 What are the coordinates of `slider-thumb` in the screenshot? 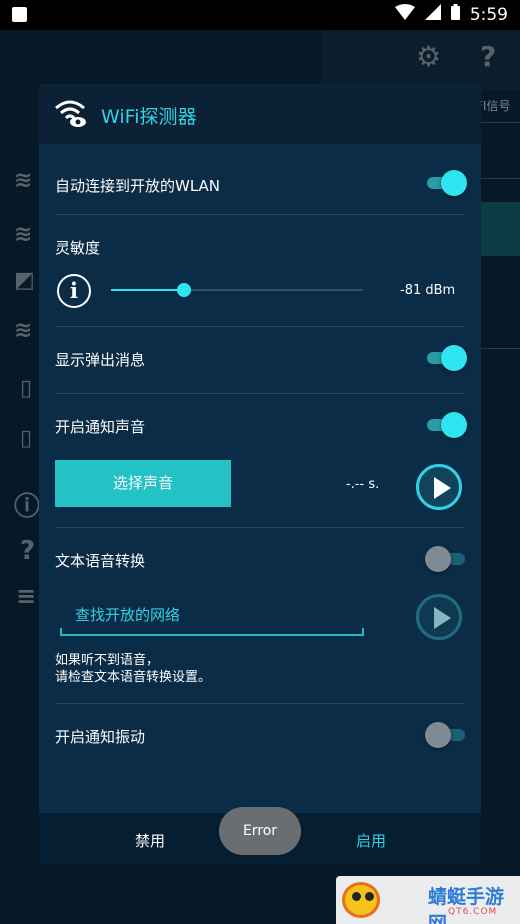 It's located at (184, 290).